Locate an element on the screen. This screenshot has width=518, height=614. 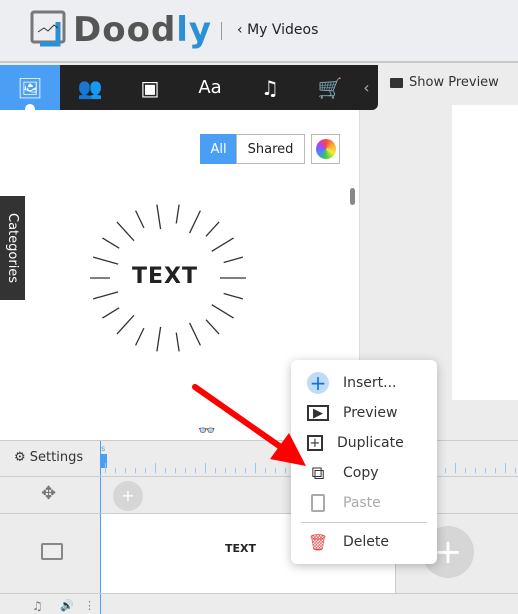
duplicate-icon: + is located at coordinates (315, 443).